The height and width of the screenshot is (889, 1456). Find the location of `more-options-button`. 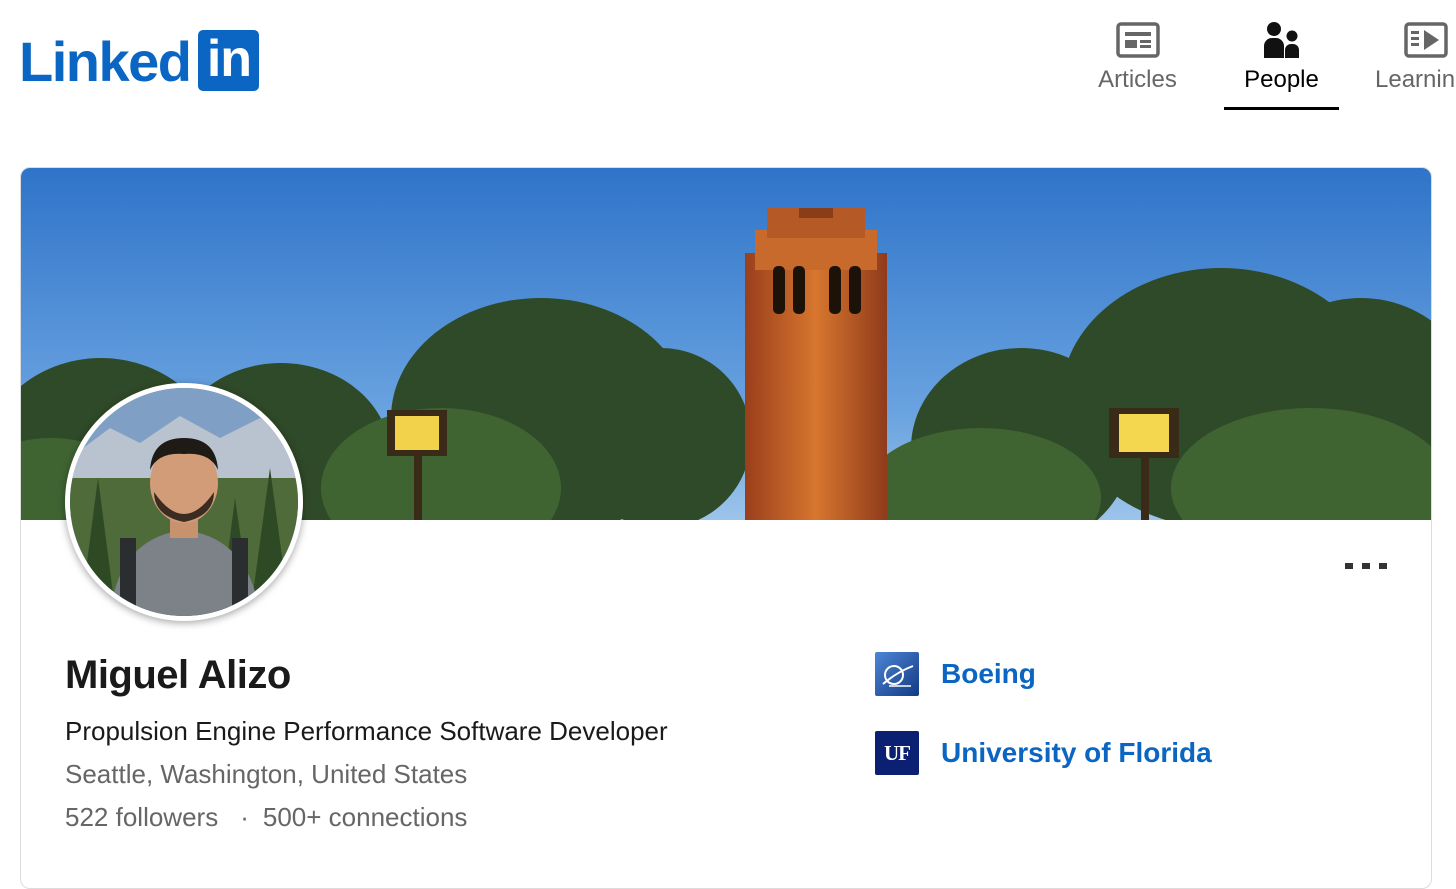

more-options-button is located at coordinates (1366, 566).